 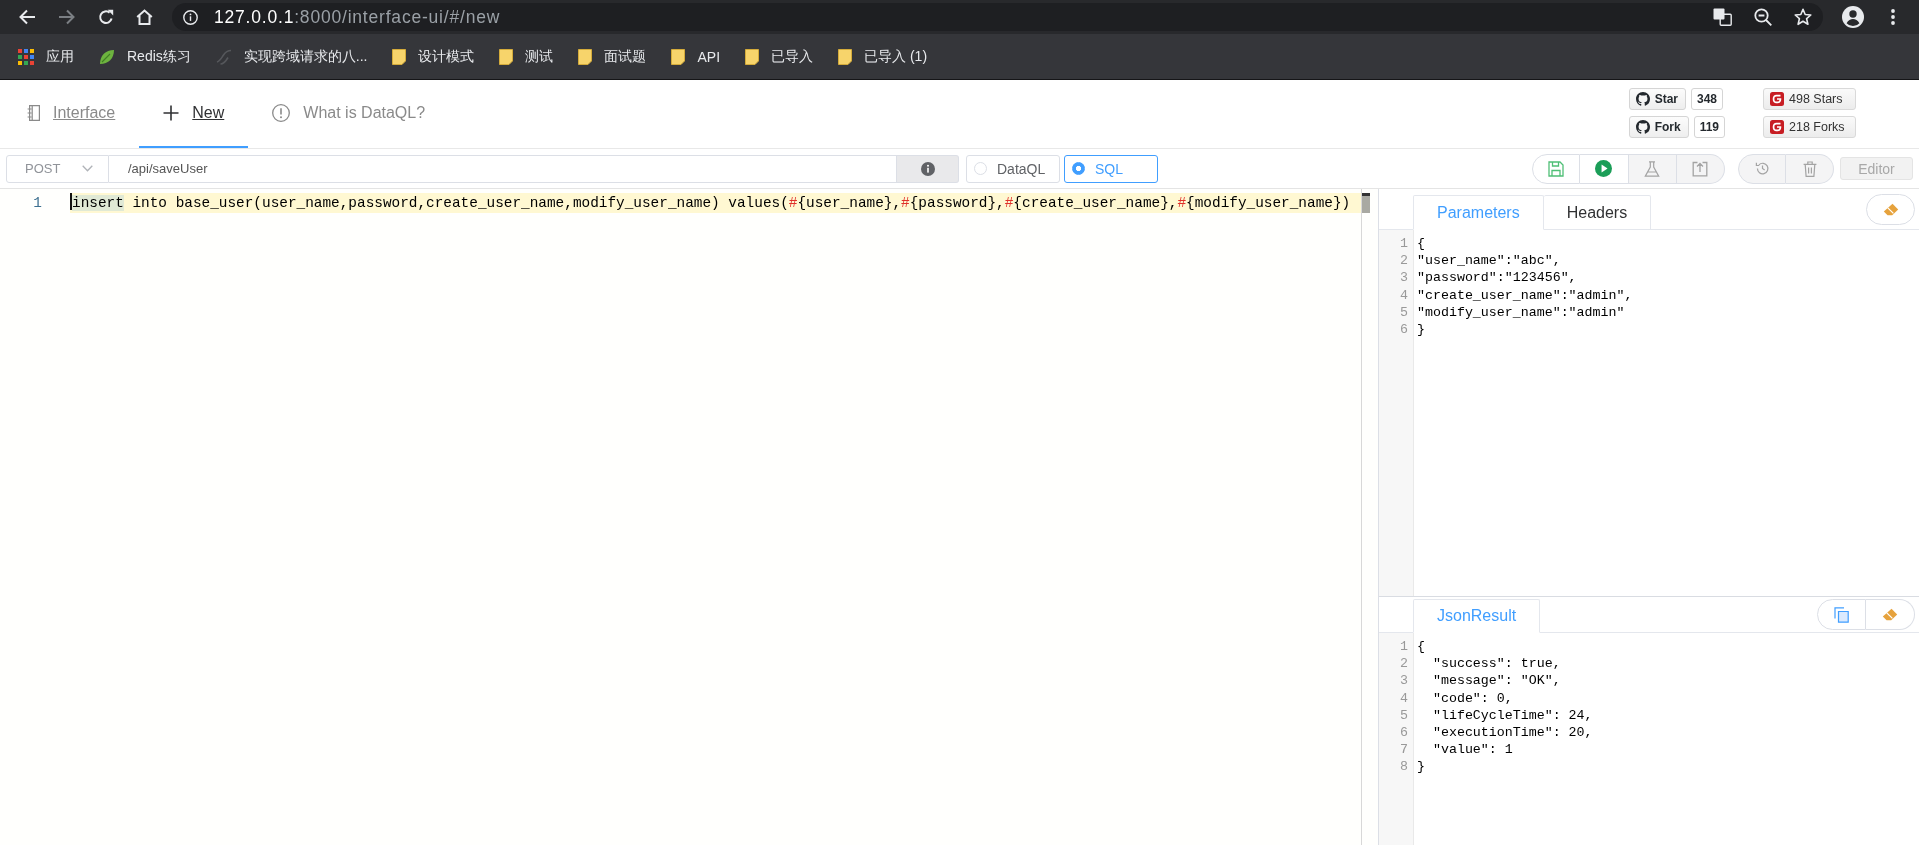 What do you see at coordinates (997, 17) in the screenshot?
I see `address-bar: 127.0.0.1:8000/interface-ui/#/new` at bounding box center [997, 17].